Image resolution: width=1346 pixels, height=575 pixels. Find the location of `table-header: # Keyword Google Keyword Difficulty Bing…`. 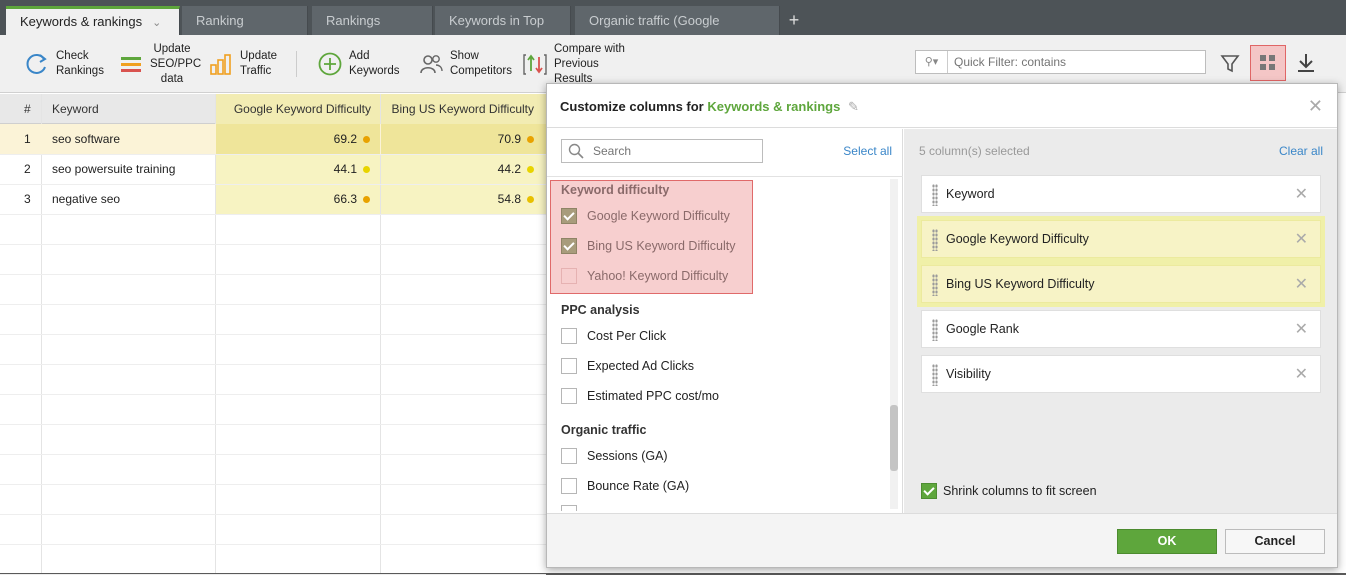

table-header: # Keyword Google Keyword Difficulty Bing… is located at coordinates (273, 109).